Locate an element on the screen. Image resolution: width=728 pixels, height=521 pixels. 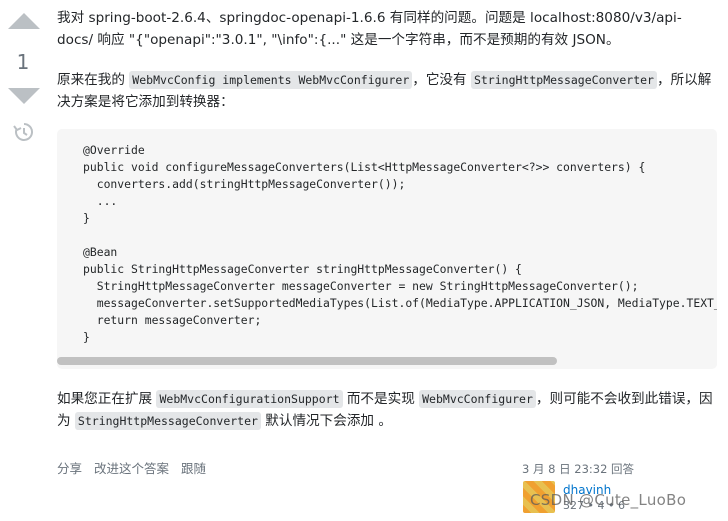
inline-code: WebMvcConfigurationSupport is located at coordinates (249, 399).